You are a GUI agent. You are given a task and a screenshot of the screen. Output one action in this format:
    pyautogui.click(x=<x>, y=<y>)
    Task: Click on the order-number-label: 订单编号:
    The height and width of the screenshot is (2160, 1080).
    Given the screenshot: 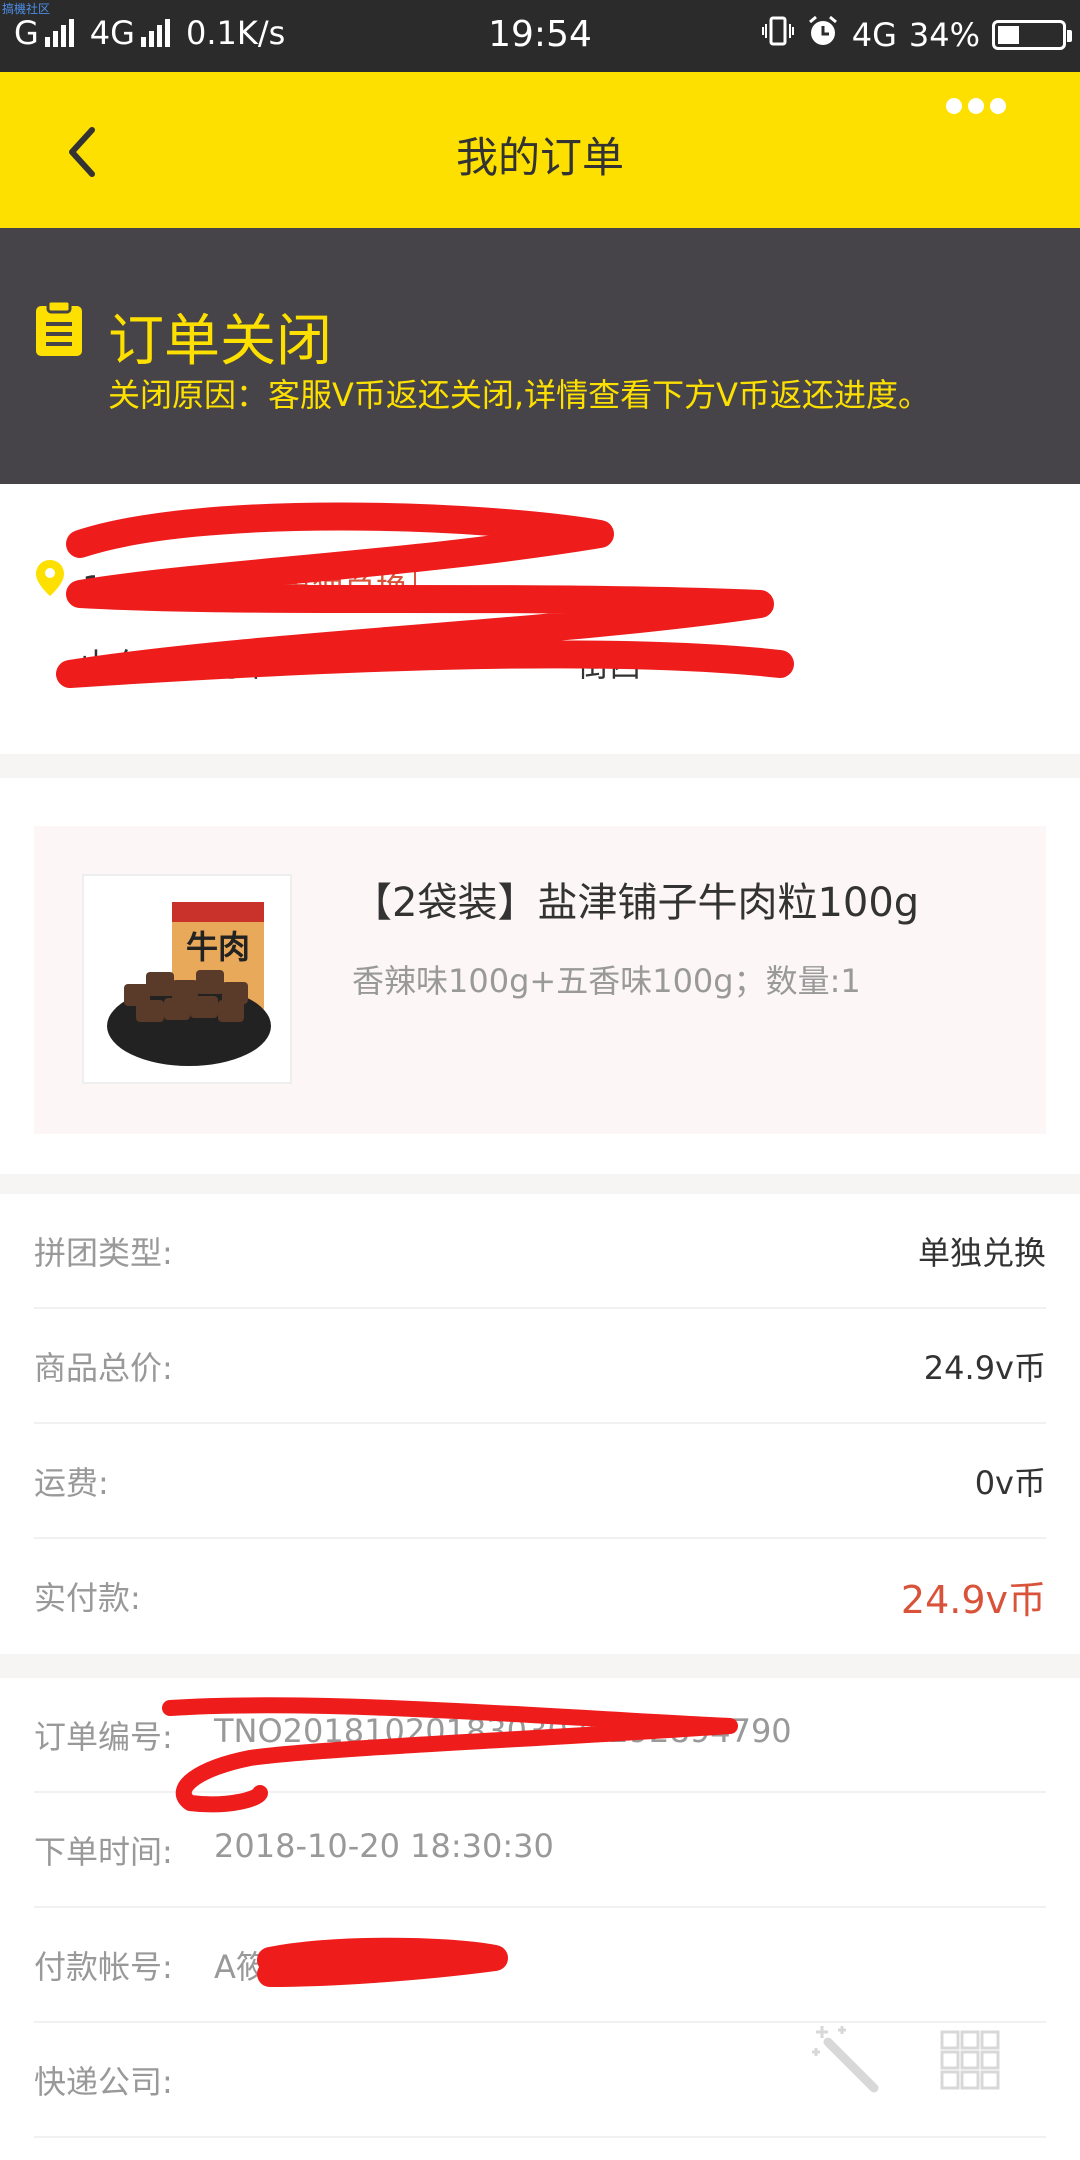 What is the action you would take?
    pyautogui.click(x=103, y=1737)
    